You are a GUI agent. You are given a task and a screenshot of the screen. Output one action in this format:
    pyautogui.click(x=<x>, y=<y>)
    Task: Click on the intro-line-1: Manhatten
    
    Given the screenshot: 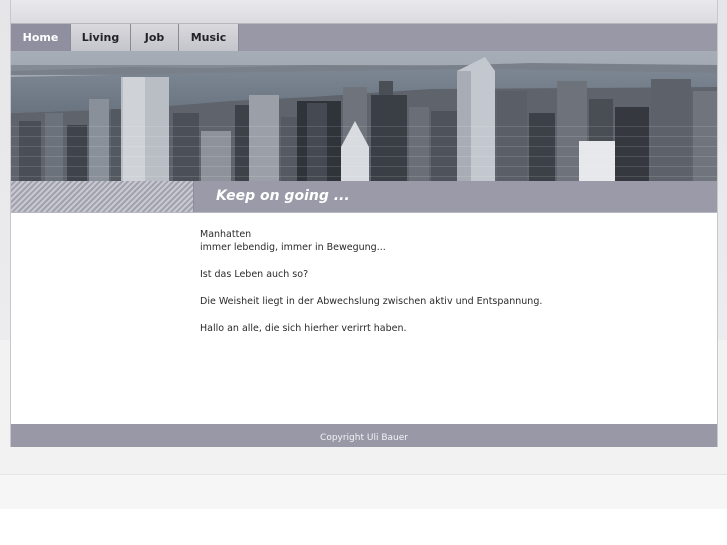 What is the action you would take?
    pyautogui.click(x=226, y=234)
    